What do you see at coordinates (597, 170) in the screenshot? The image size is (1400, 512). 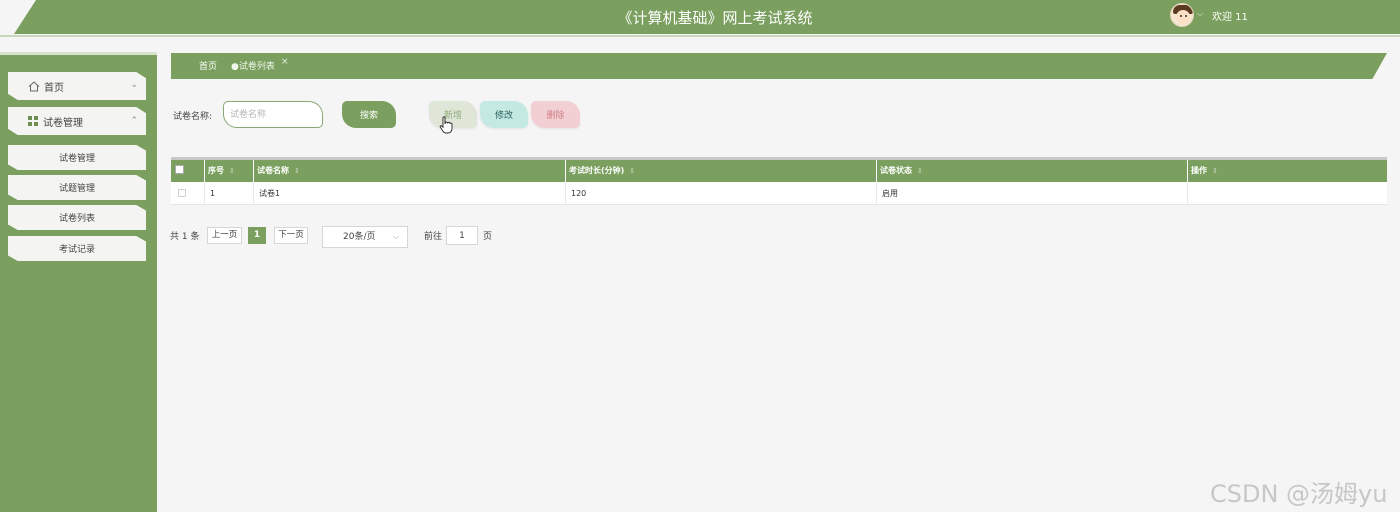 I see `column-header-label: 考试时长(分钟)` at bounding box center [597, 170].